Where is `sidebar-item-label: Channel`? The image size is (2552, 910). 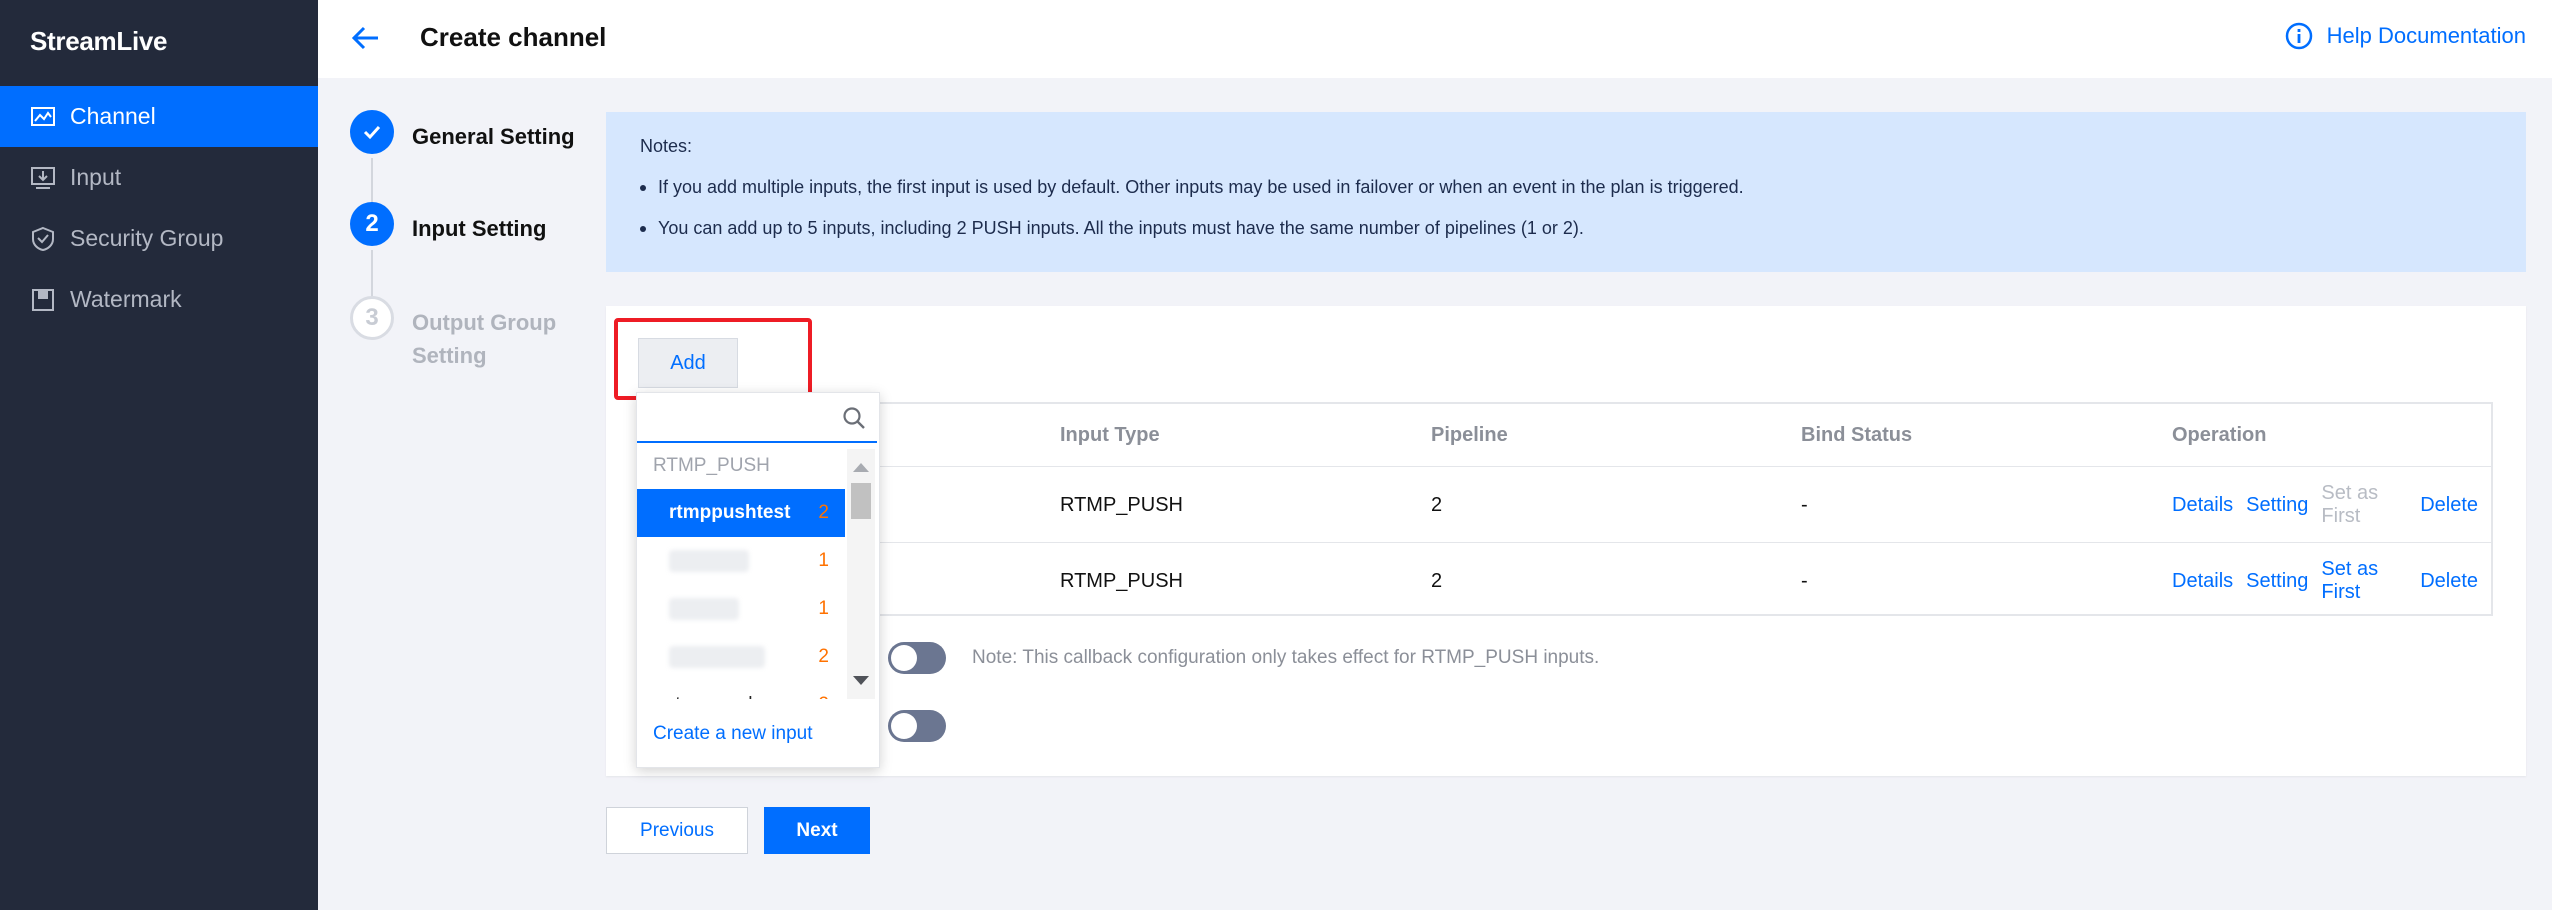
sidebar-item-label: Channel is located at coordinates (113, 116).